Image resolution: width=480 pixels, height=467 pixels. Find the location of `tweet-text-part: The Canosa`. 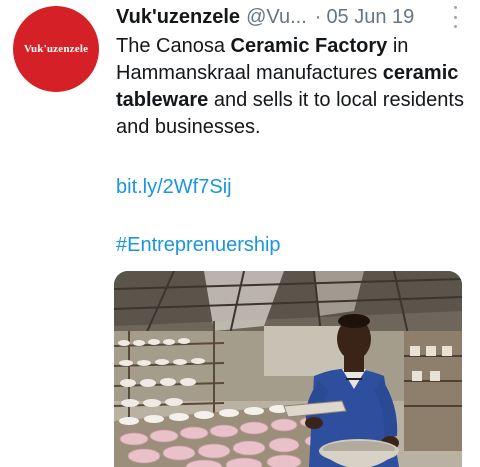

tweet-text-part: The Canosa is located at coordinates (173, 46).